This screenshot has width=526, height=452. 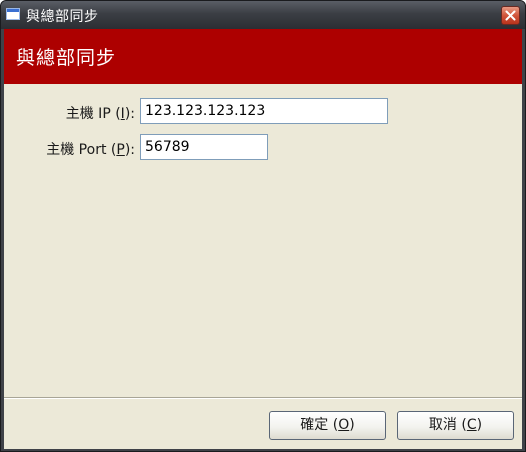 I want to click on header-banner: 與總部同步, so click(x=263, y=56).